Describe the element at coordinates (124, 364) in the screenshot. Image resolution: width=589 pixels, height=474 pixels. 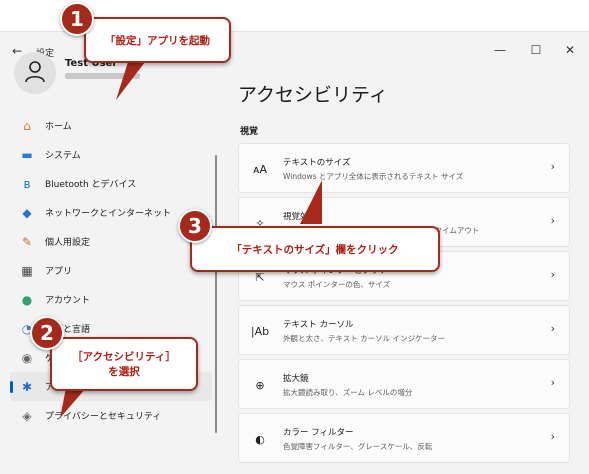
I see `step-2-callout: ［アクセシビリティ］ を選択` at that location.